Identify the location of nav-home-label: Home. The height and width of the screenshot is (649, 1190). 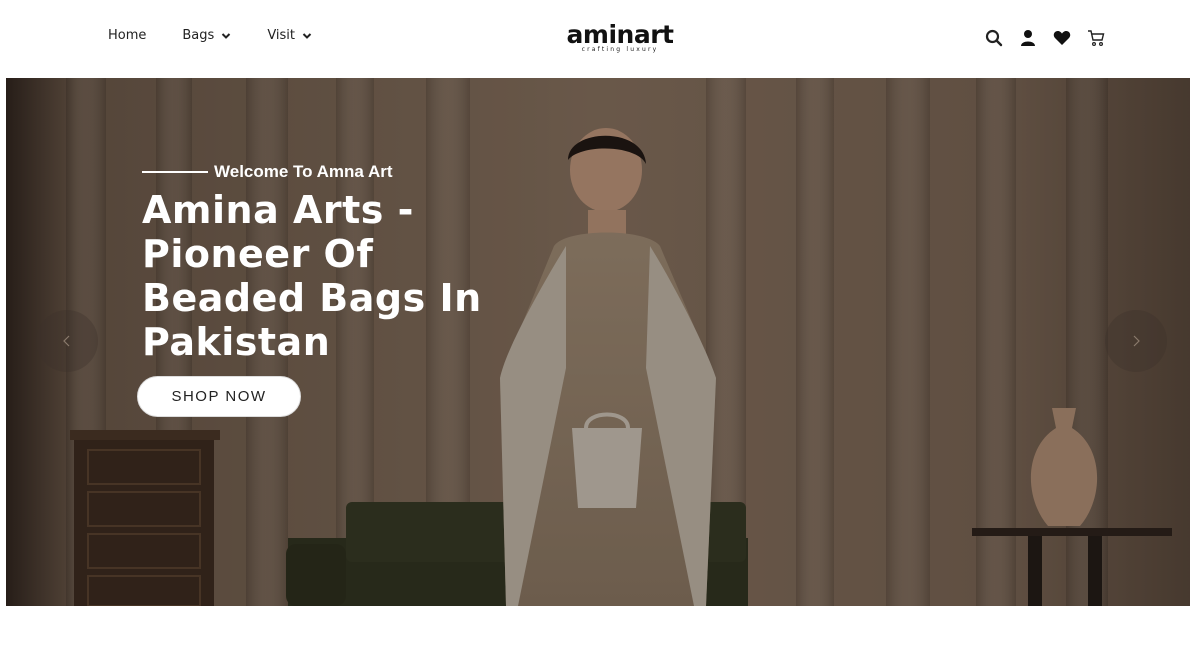
(127, 35).